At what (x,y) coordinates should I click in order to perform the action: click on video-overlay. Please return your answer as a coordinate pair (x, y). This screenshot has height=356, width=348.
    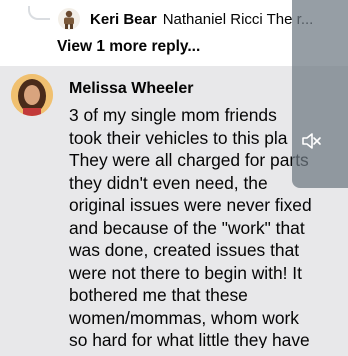
    Looking at the image, I should click on (320, 94).